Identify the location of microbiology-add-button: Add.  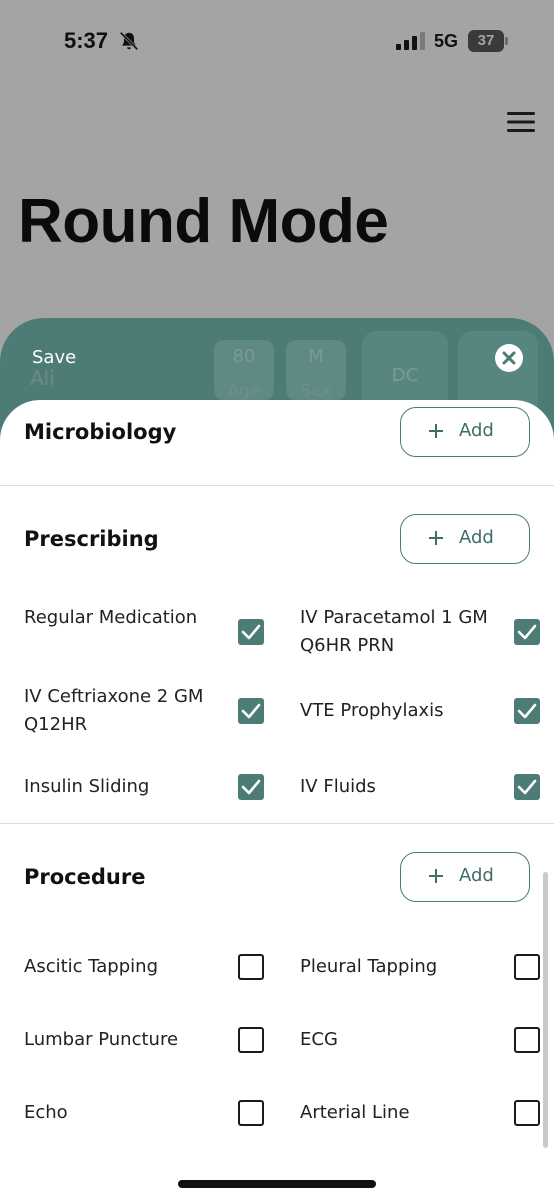
(465, 432).